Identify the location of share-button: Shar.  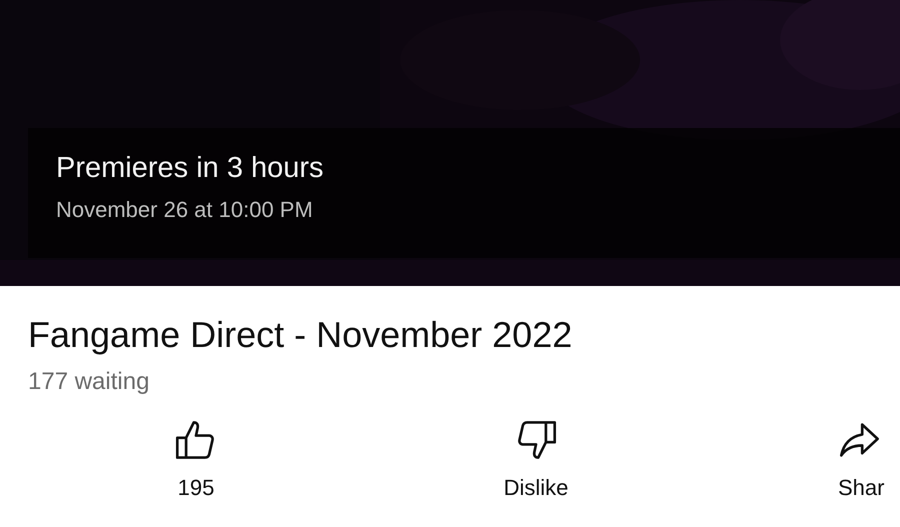
(861, 459).